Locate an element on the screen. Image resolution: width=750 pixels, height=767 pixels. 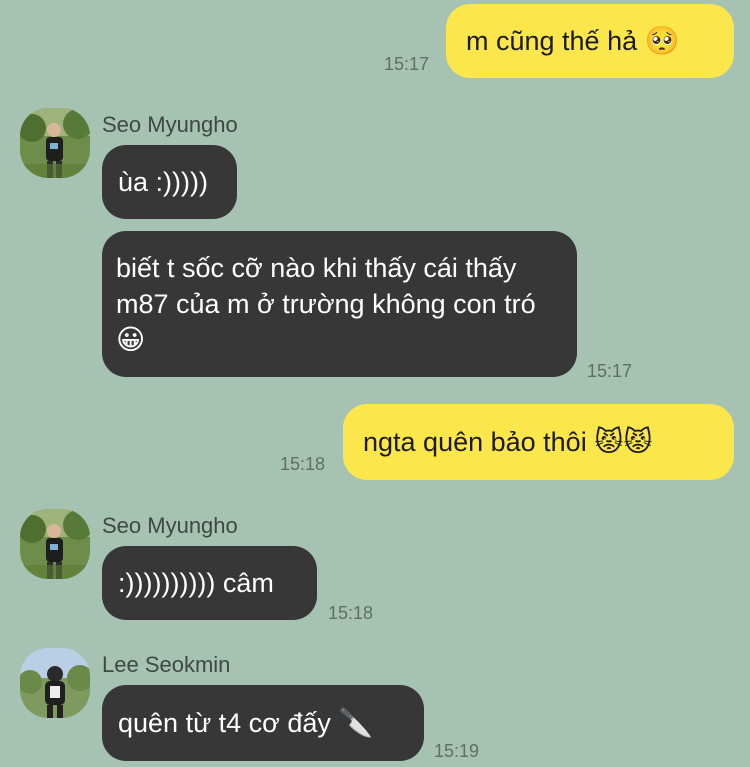
pleading-face-emoji-icon: 🥺 is located at coordinates (662, 40).